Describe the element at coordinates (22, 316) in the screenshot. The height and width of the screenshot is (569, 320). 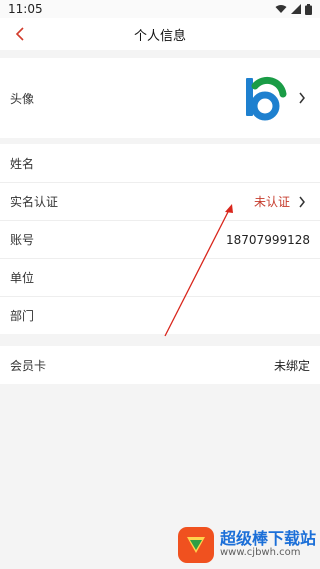
I see `department-label: 部门` at that location.